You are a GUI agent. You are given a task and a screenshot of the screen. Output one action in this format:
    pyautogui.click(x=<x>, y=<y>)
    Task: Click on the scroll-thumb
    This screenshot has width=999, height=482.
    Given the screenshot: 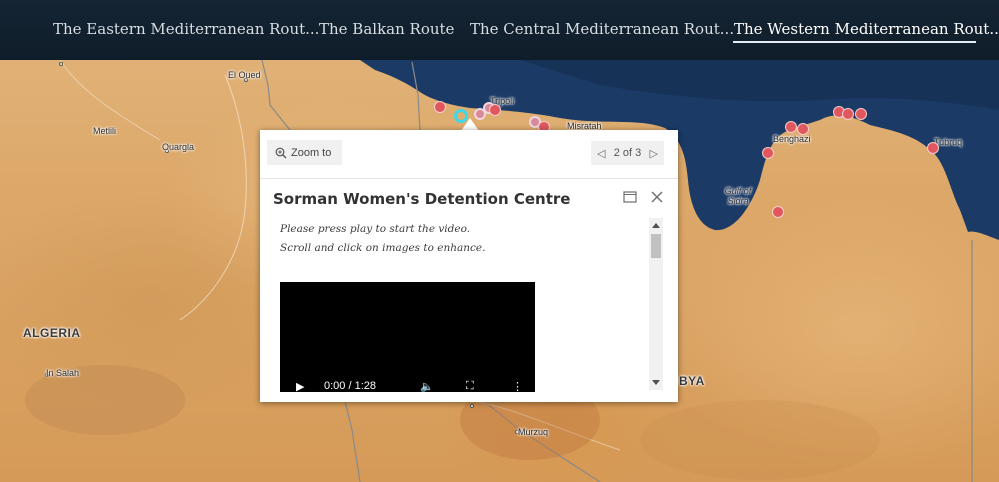 What is the action you would take?
    pyautogui.click(x=656, y=246)
    